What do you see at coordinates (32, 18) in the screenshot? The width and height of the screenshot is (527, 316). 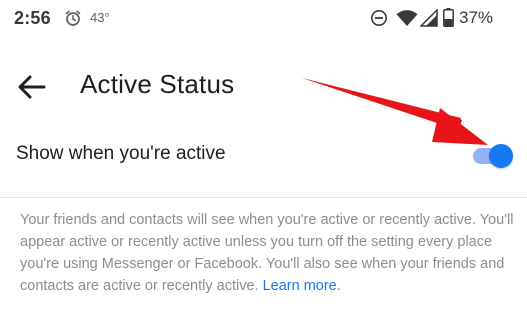 I see `status-time: 2:56` at bounding box center [32, 18].